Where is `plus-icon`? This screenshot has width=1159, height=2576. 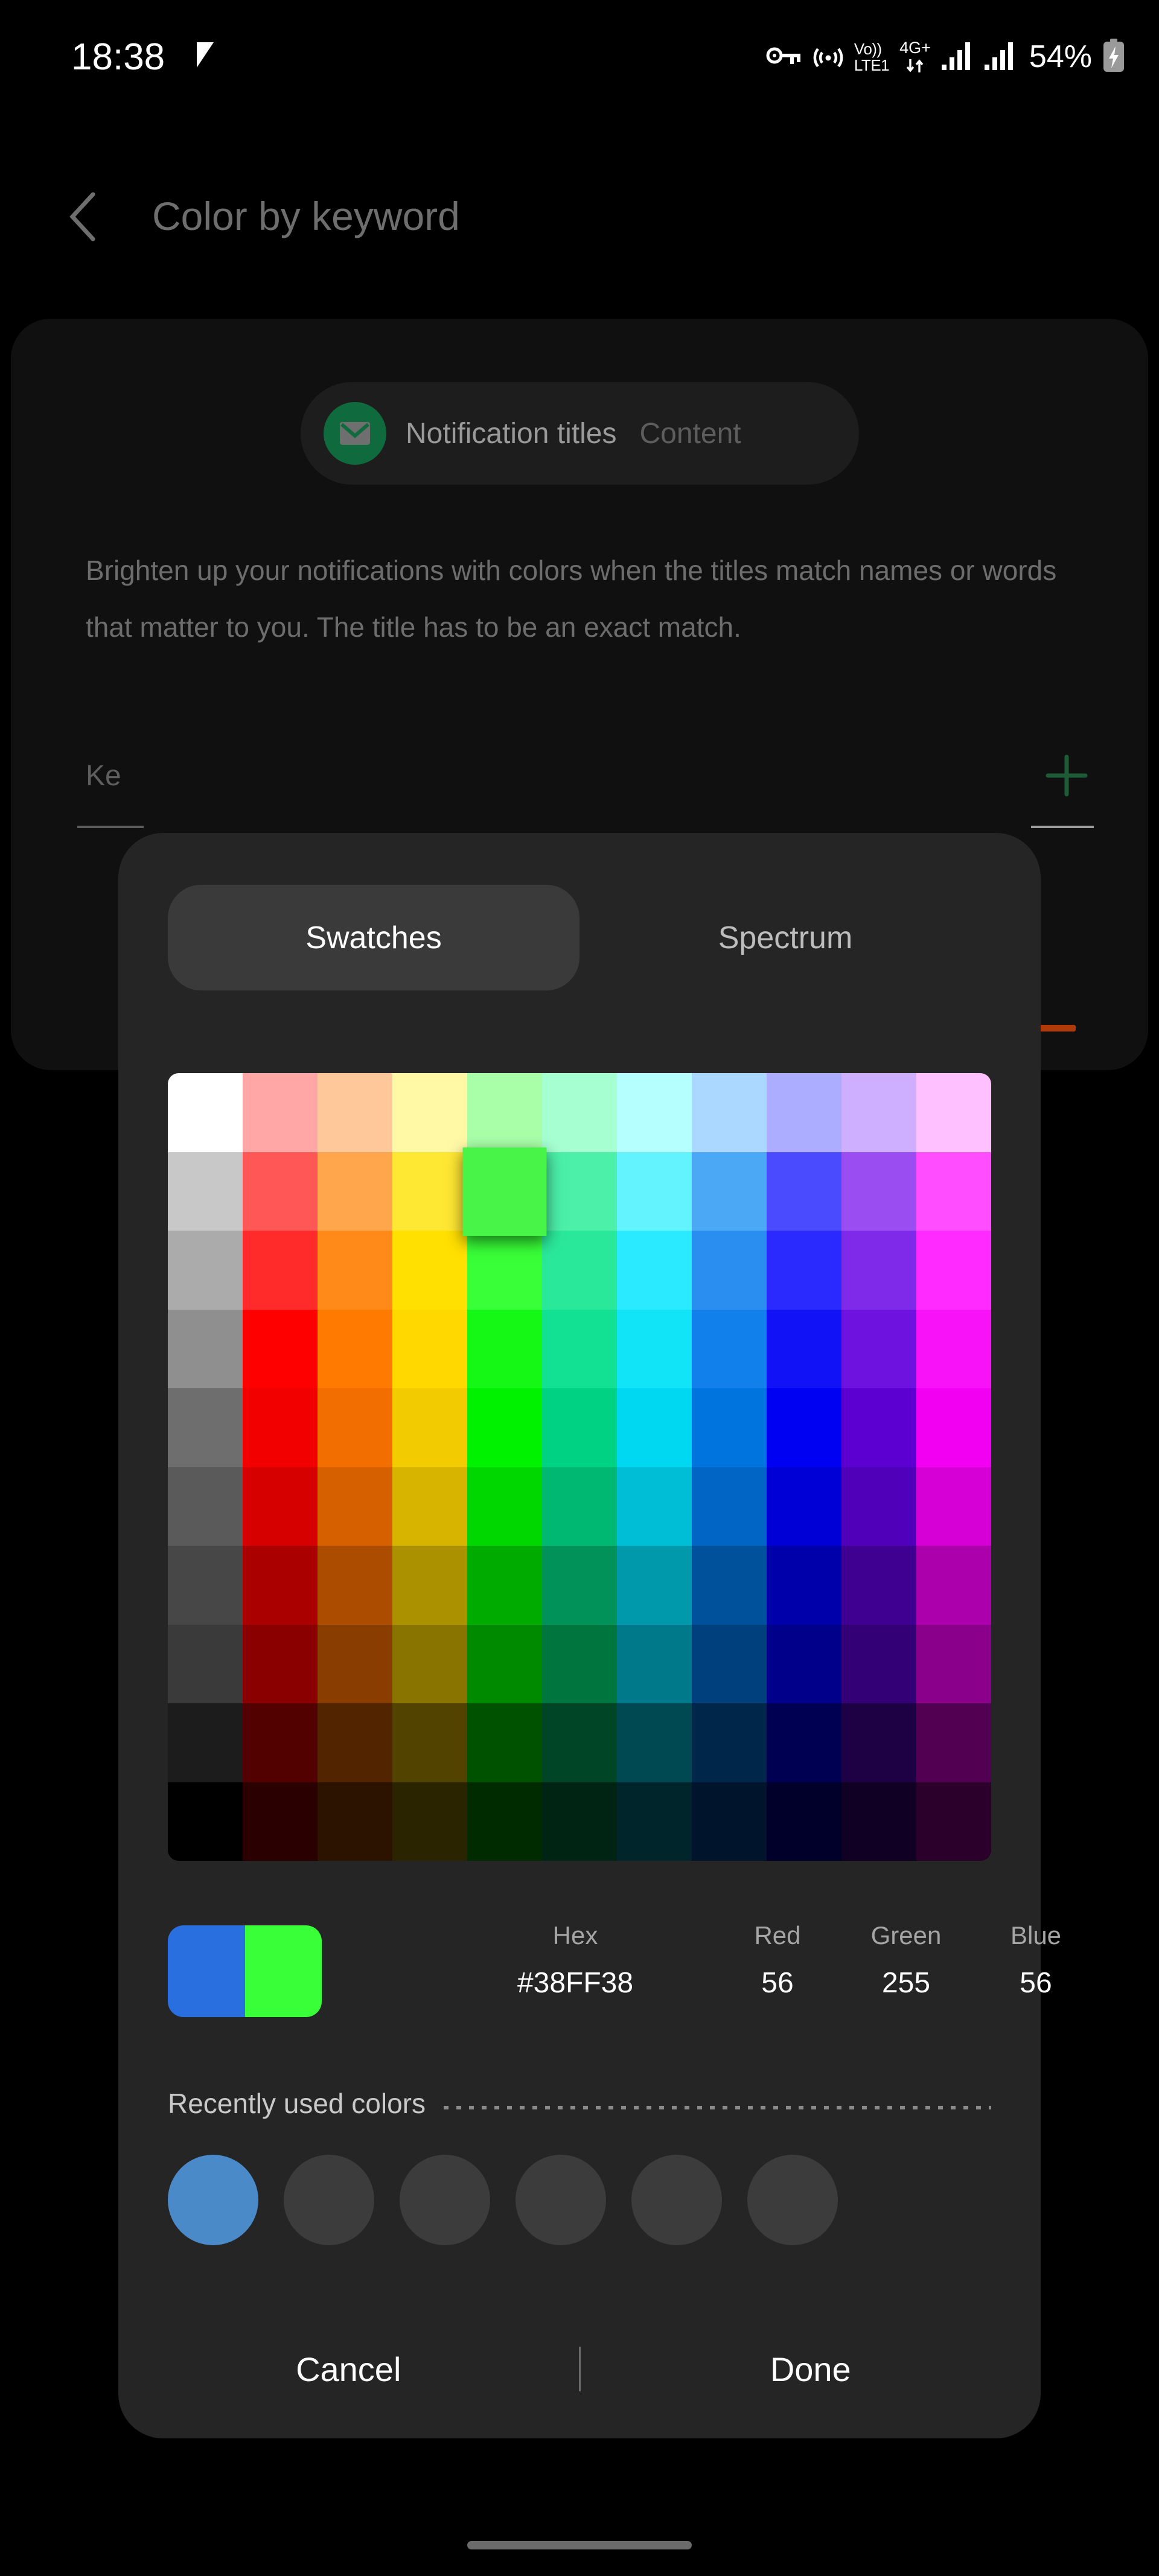 plus-icon is located at coordinates (1066, 775).